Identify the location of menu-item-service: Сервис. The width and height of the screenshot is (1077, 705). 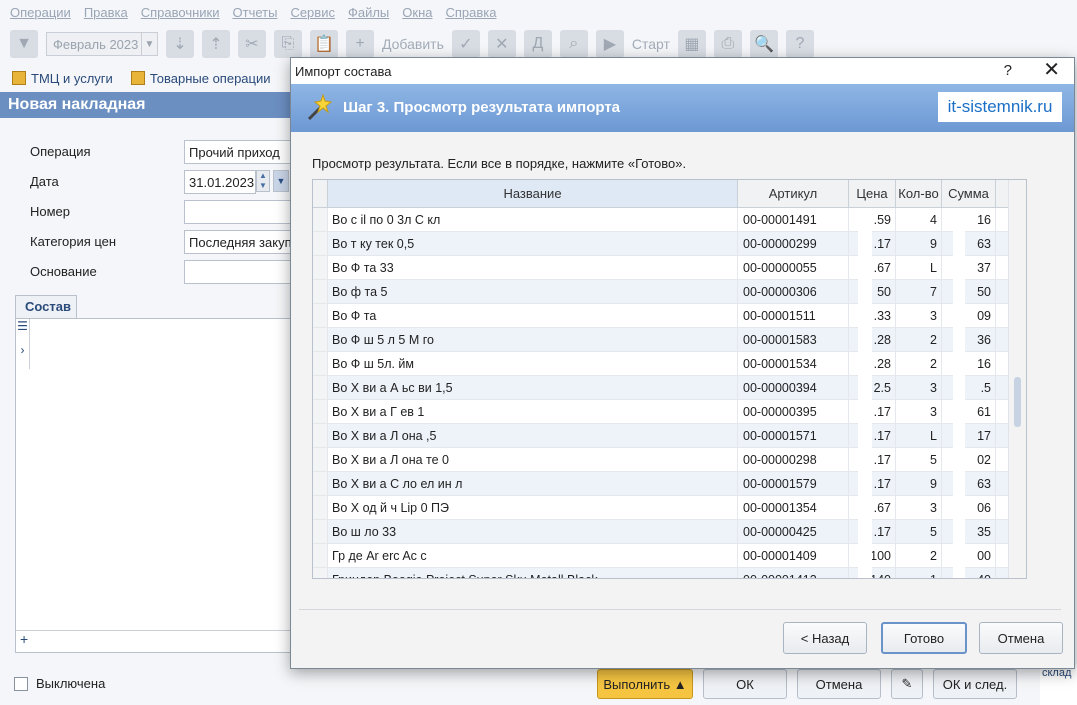
(312, 12).